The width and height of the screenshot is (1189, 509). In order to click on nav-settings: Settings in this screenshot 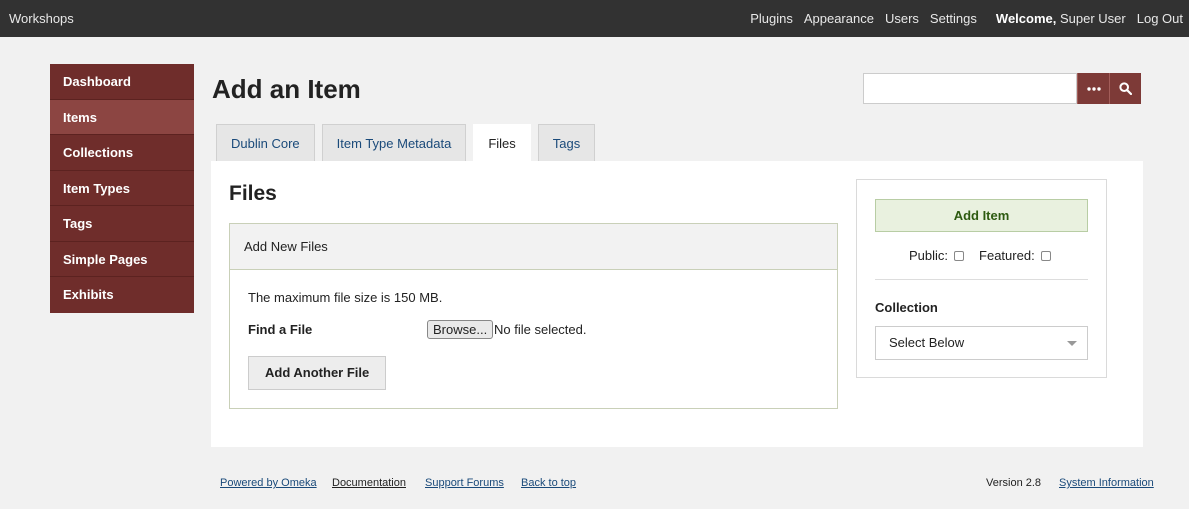, I will do `click(953, 18)`.